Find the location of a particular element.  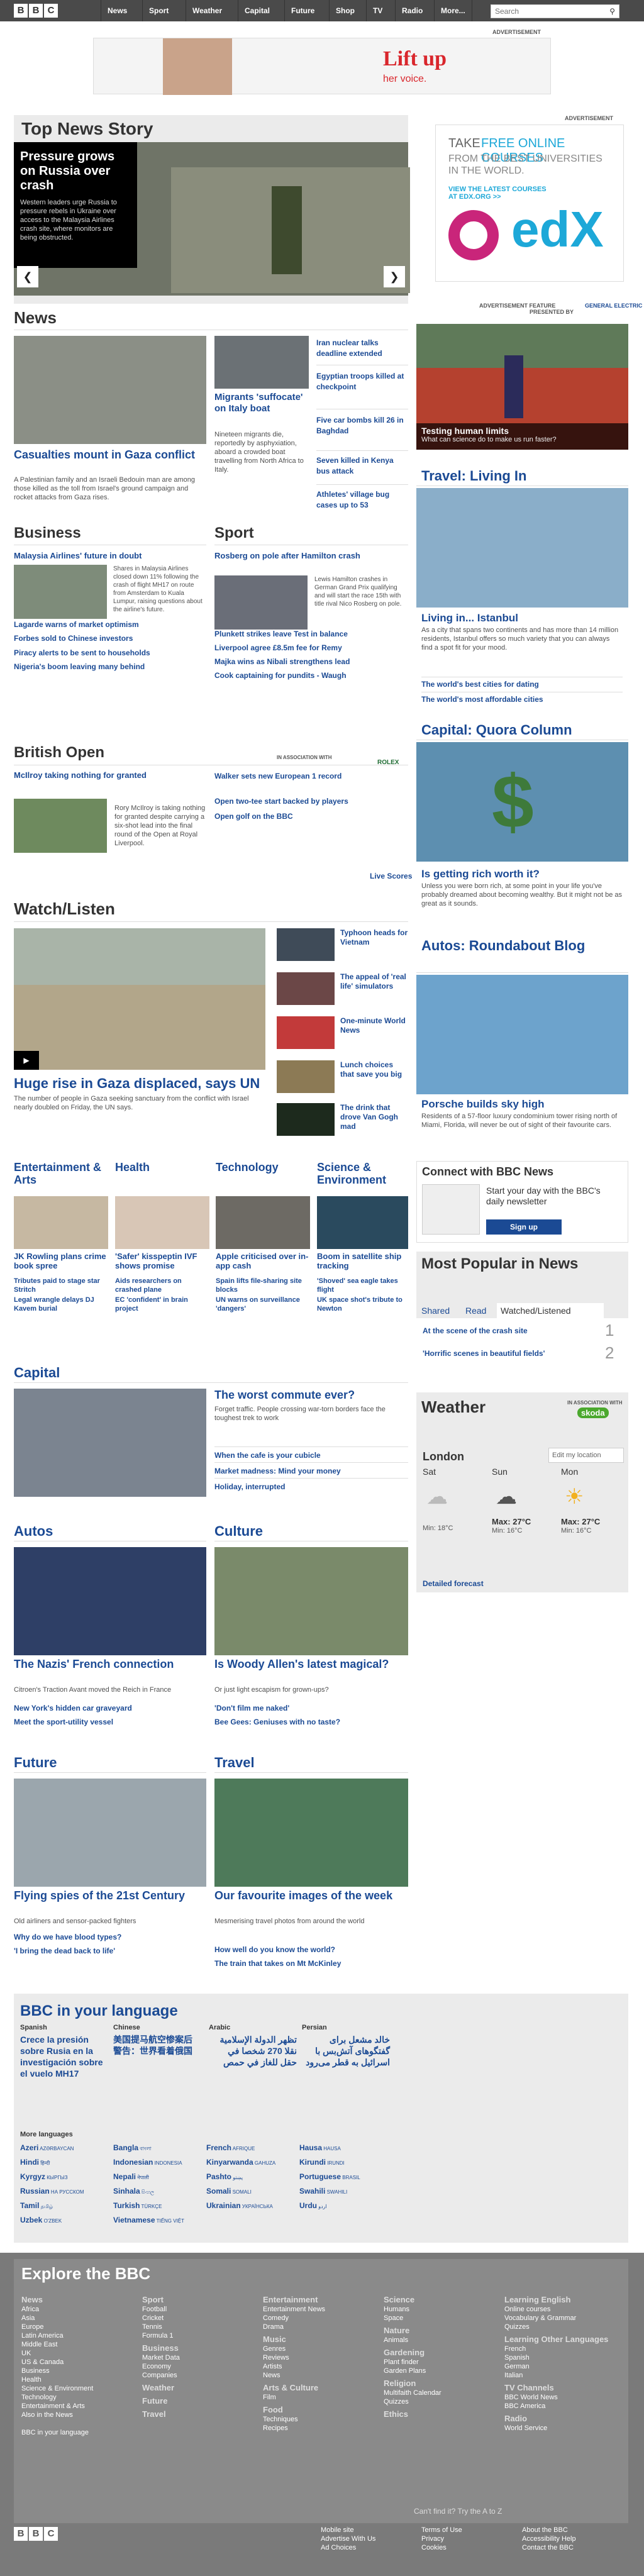

culture-heading: Culture is located at coordinates (238, 1531).